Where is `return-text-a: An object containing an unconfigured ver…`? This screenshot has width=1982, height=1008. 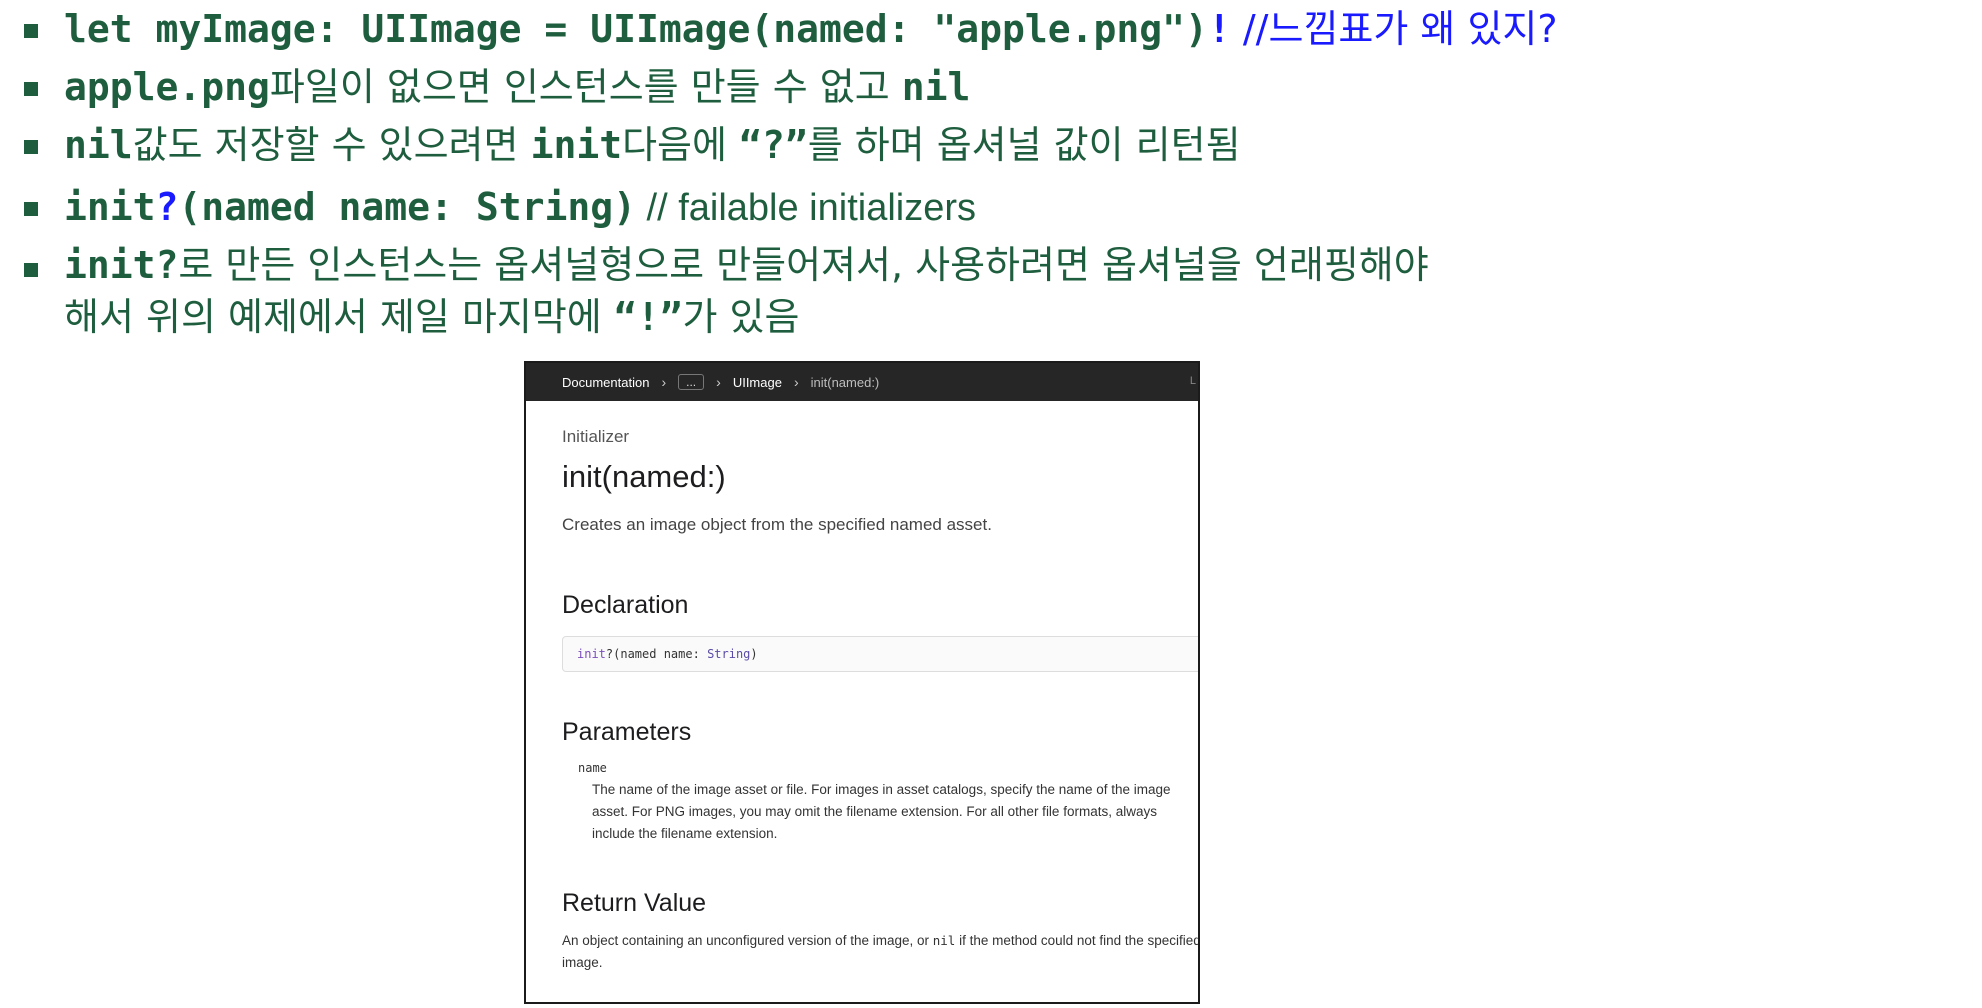
return-text-a: An object containing an unconfigured ver… is located at coordinates (747, 940).